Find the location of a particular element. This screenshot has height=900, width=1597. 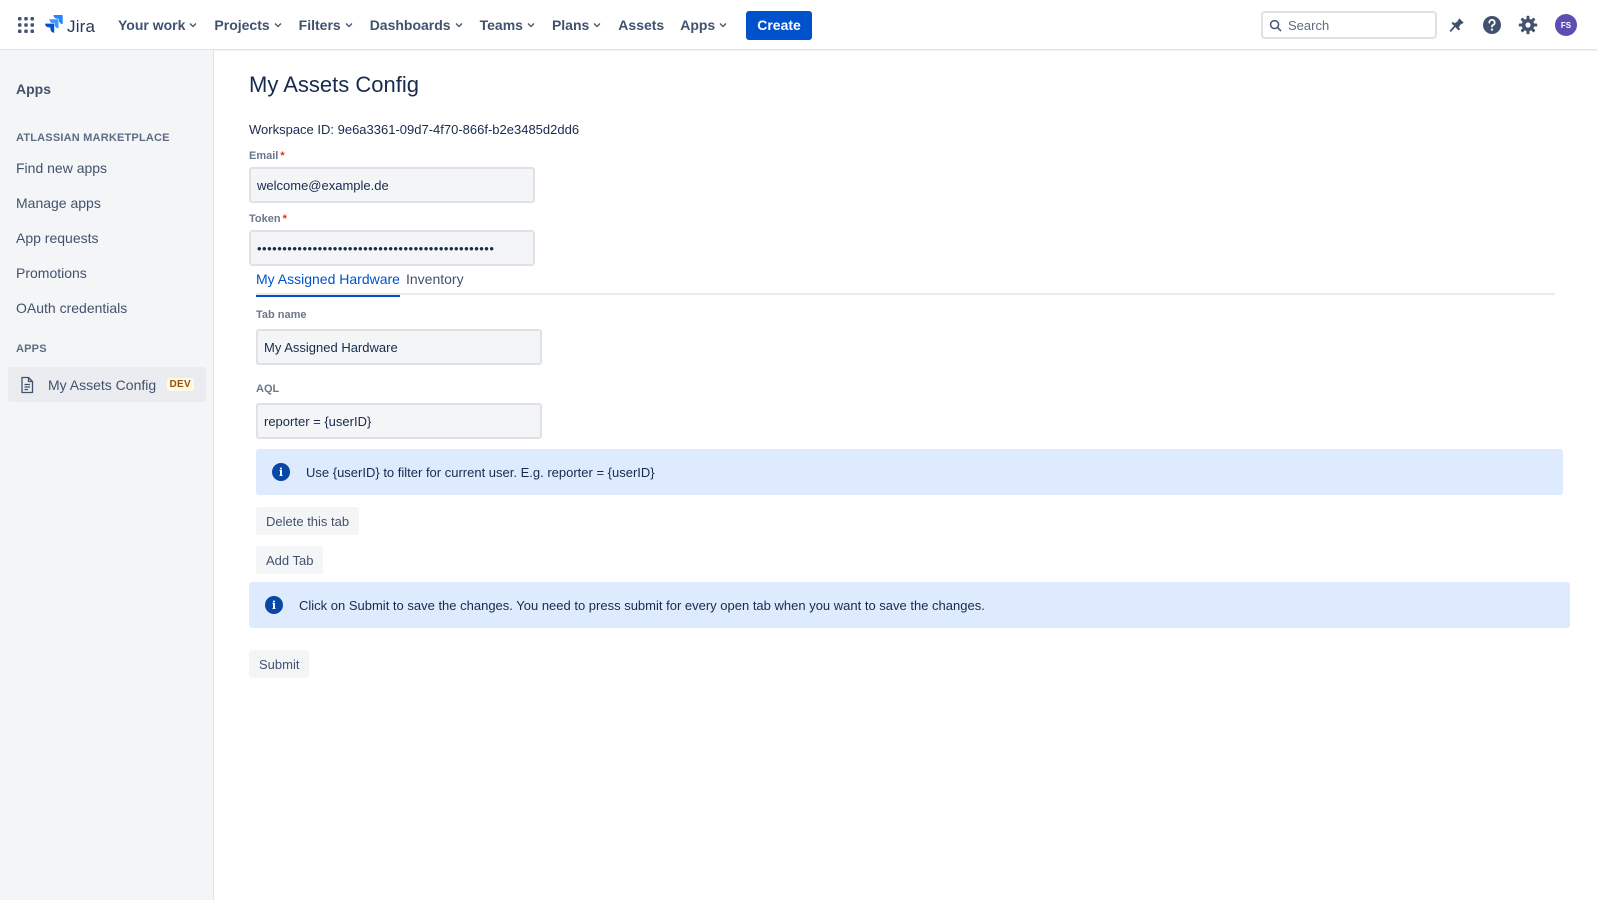

aql-field: reporter = {userID} is located at coordinates (399, 421).